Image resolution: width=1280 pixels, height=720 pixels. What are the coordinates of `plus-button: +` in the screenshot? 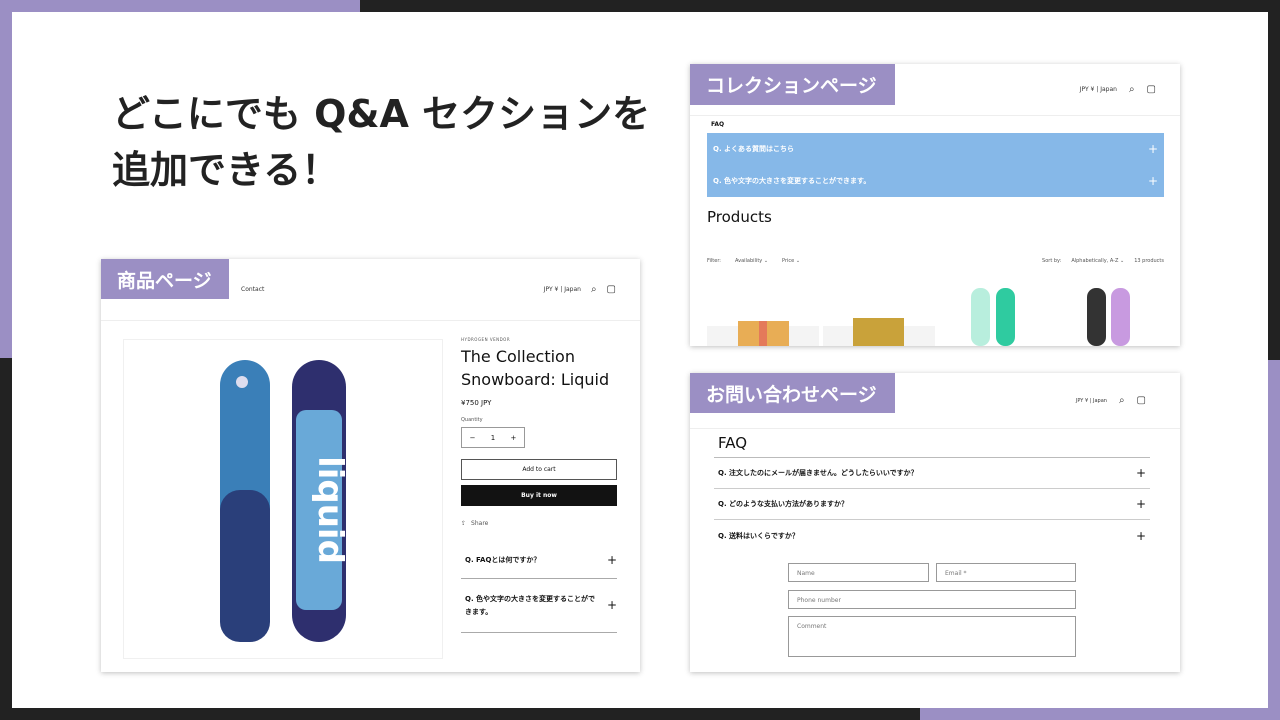 It's located at (513, 438).